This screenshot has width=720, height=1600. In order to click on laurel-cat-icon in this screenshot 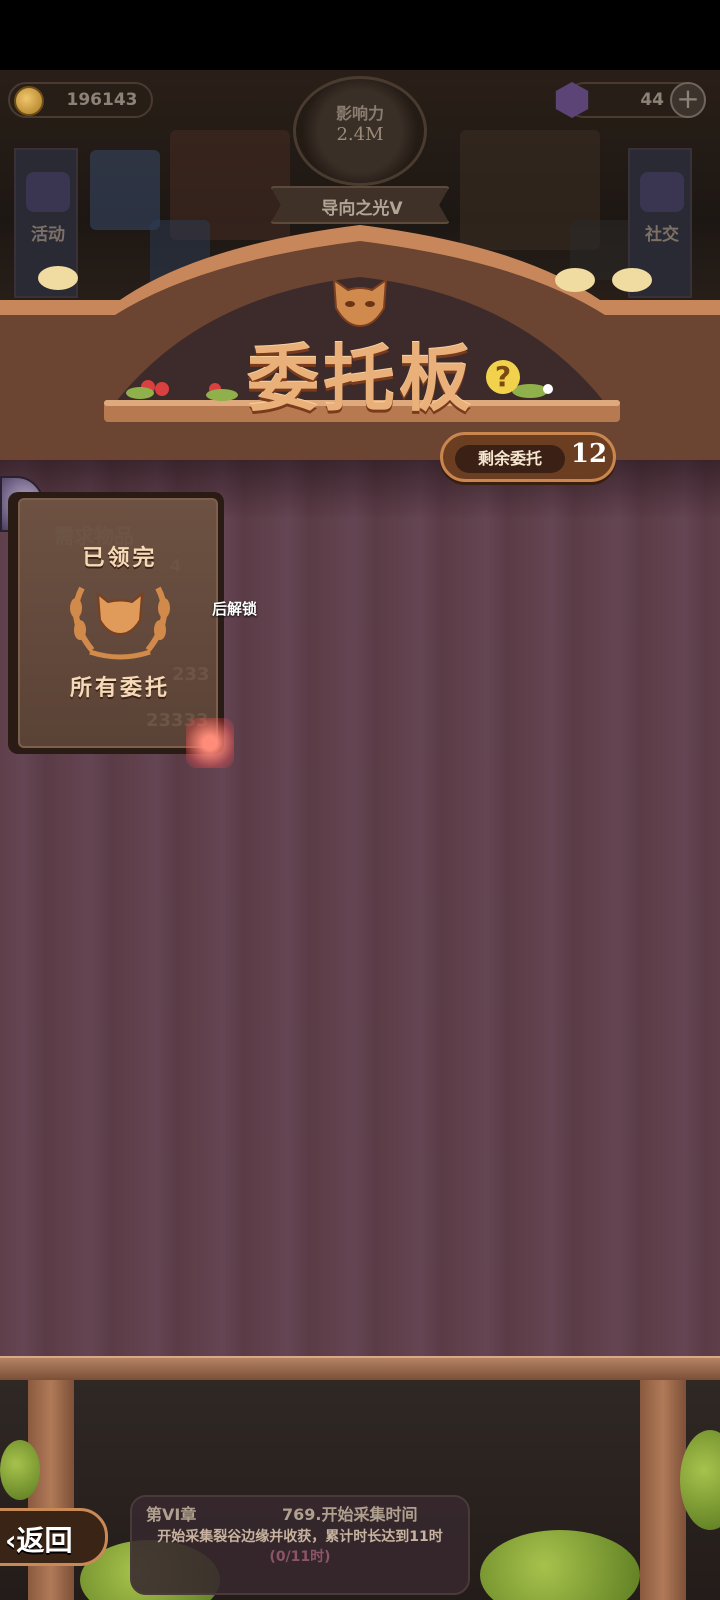, I will do `click(120, 623)`.